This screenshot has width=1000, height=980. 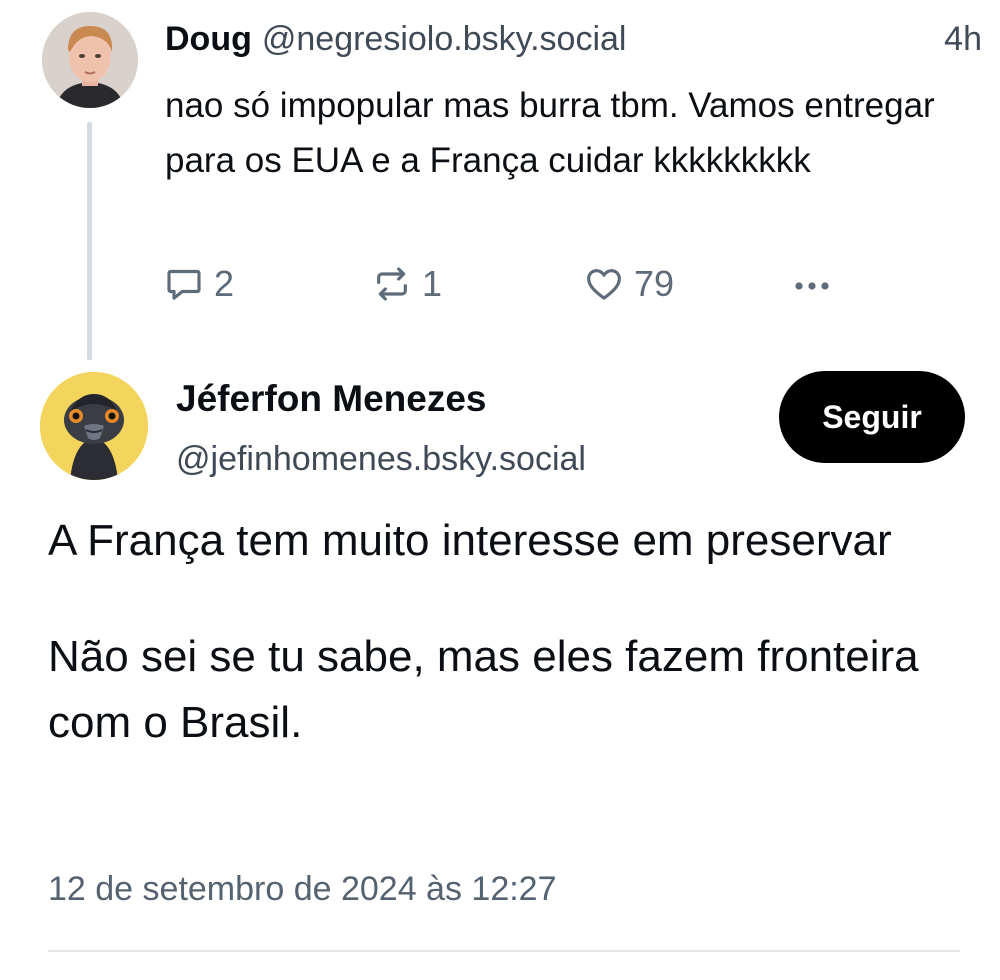 I want to click on author-handle: @jefinhomenes.bsky.social, so click(x=417, y=459).